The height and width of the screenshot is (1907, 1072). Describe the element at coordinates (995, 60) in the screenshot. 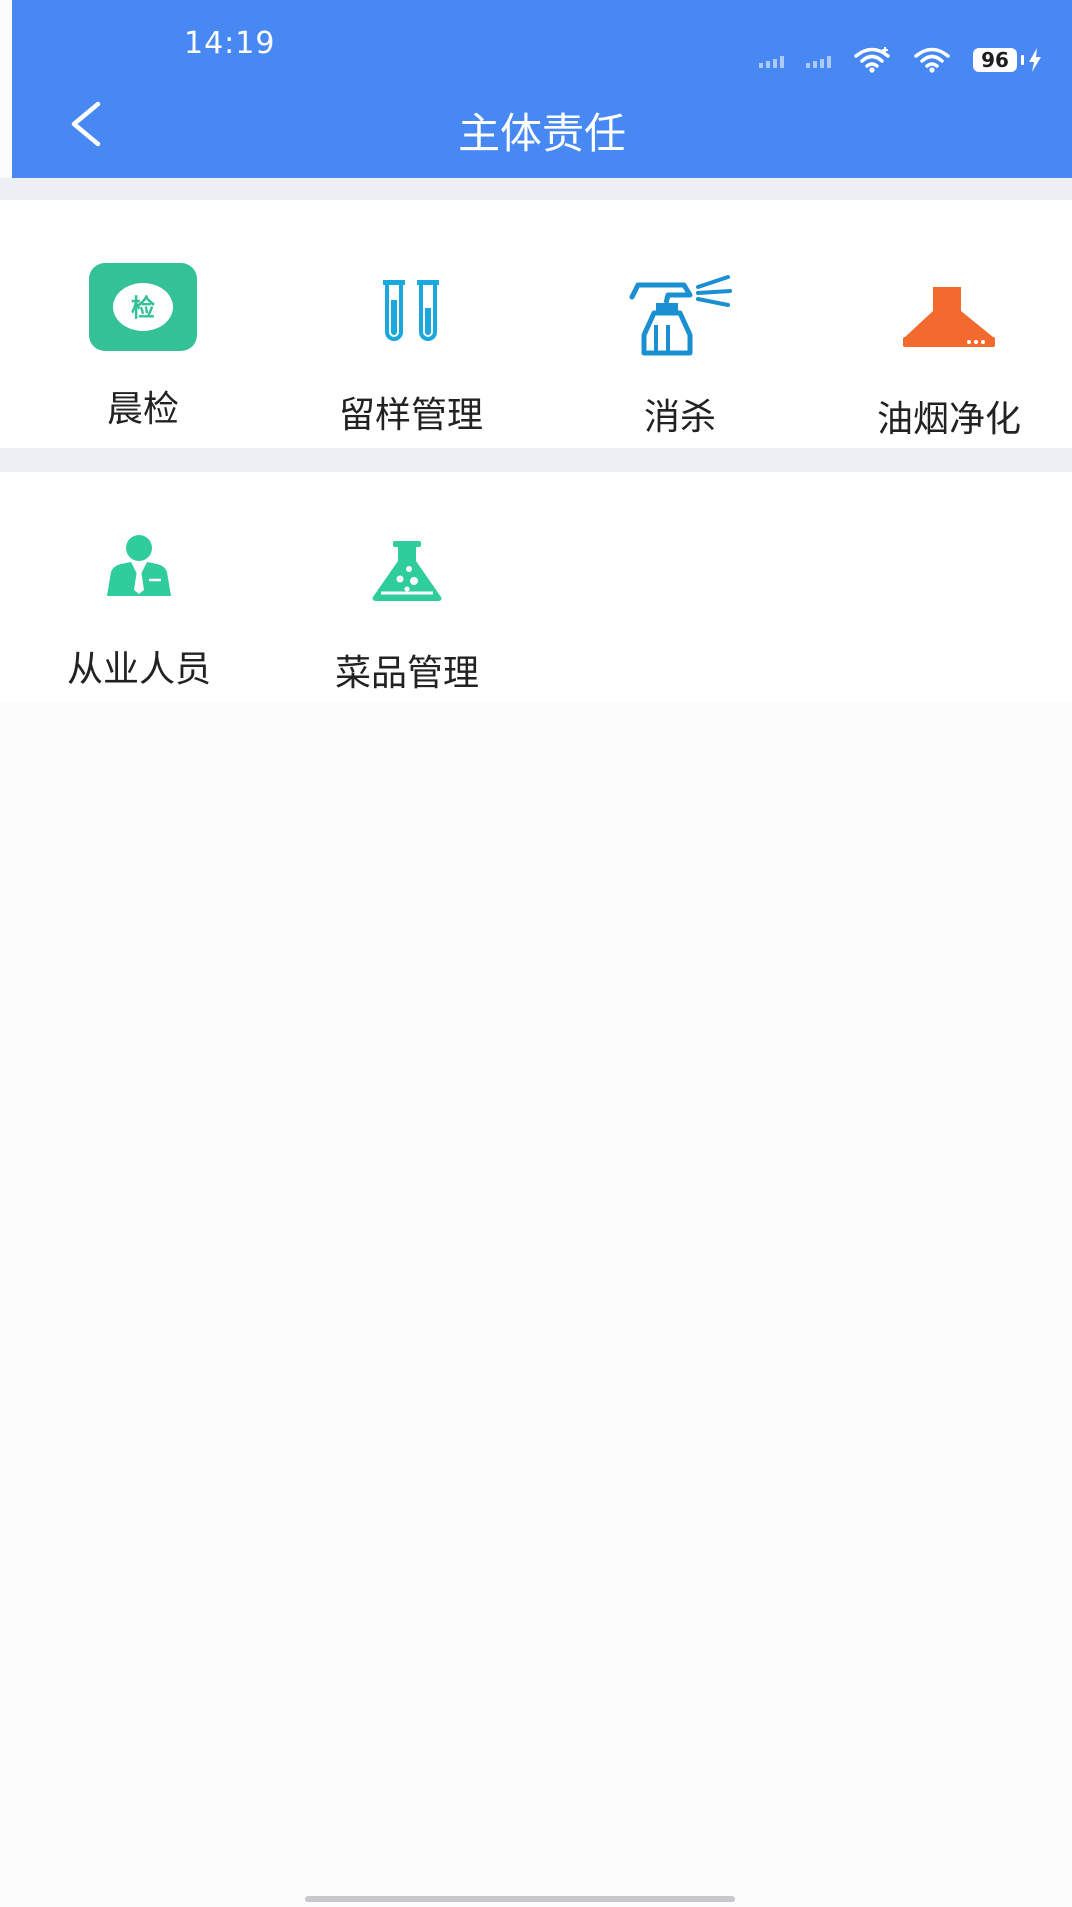

I see `battery-level: 96` at that location.